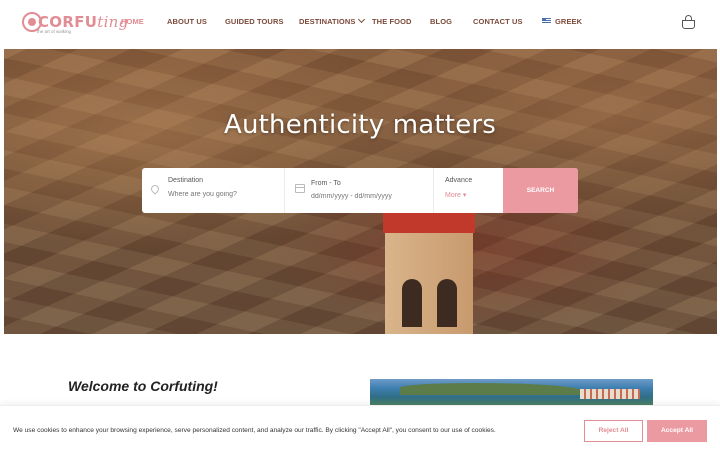 Image resolution: width=720 pixels, height=450 pixels. Describe the element at coordinates (223, 194) in the screenshot. I see `destination-input` at that location.